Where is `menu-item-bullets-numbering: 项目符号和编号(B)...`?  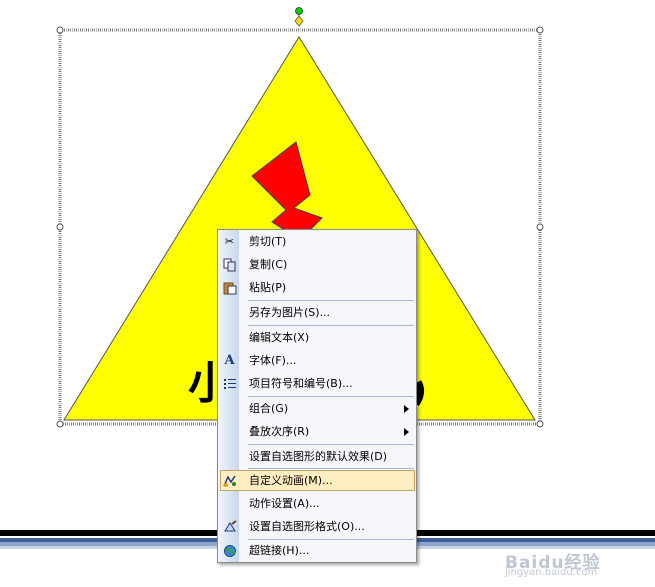 menu-item-bullets-numbering: 项目符号和编号(B)... is located at coordinates (317, 384).